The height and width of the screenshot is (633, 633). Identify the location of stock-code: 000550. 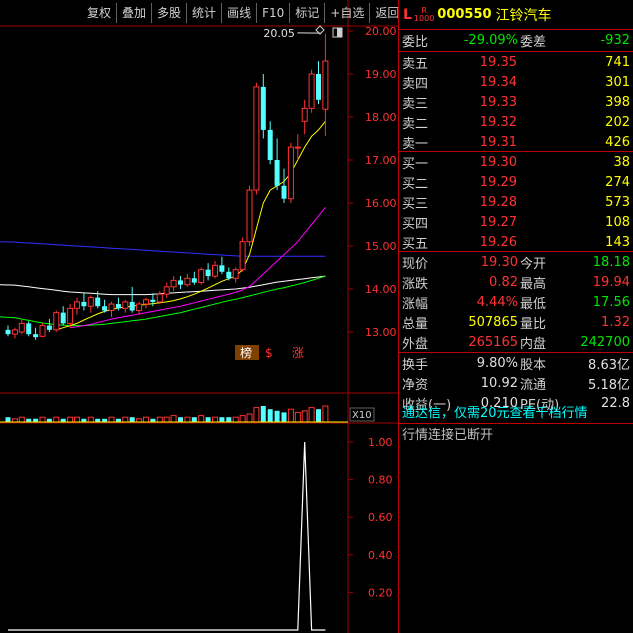
(464, 14).